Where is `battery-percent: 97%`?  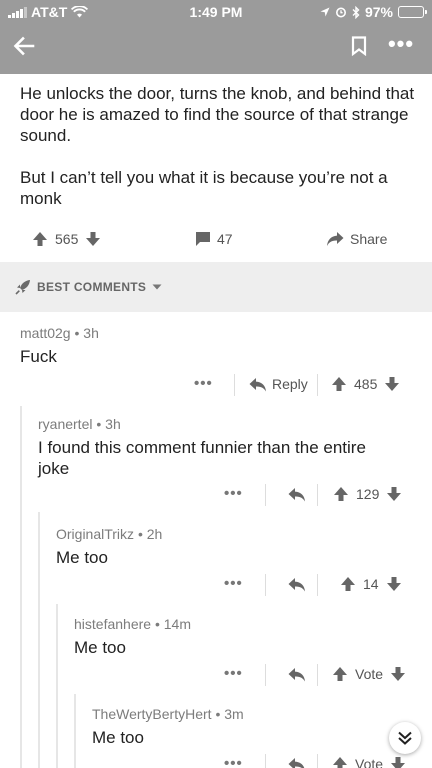
battery-percent: 97% is located at coordinates (378, 12).